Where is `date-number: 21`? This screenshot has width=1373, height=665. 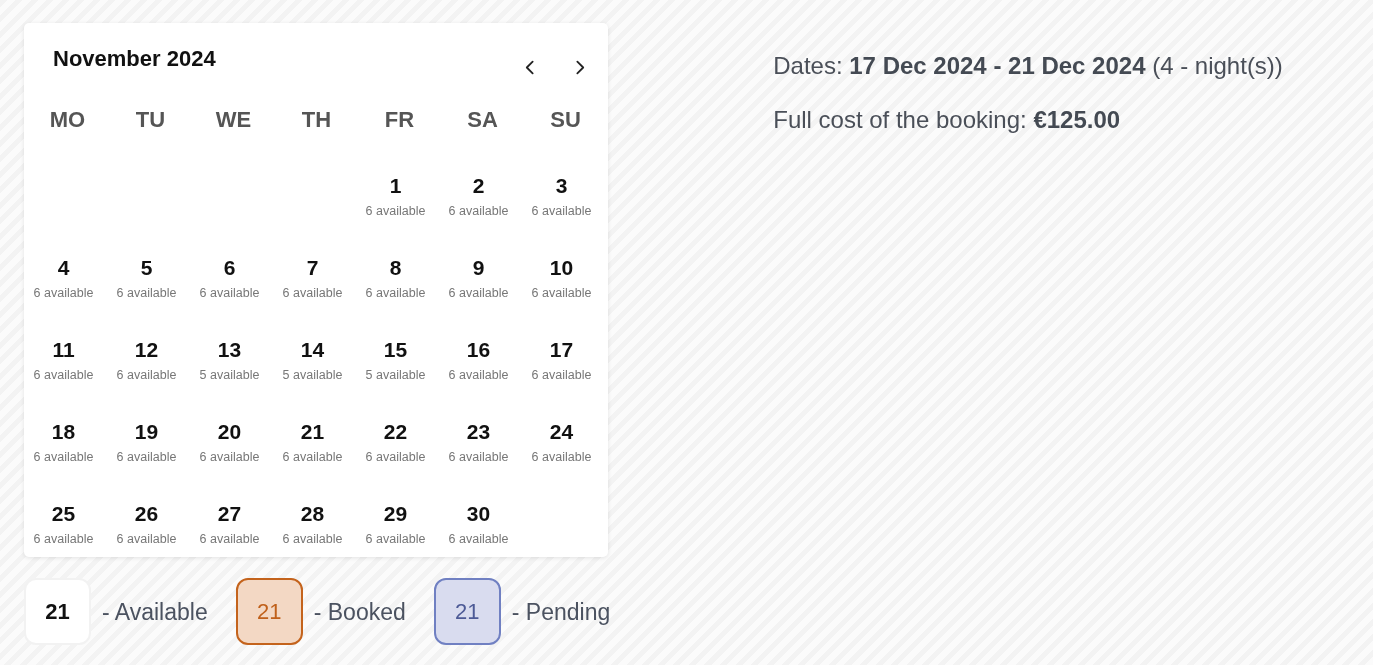
date-number: 21 is located at coordinates (312, 432).